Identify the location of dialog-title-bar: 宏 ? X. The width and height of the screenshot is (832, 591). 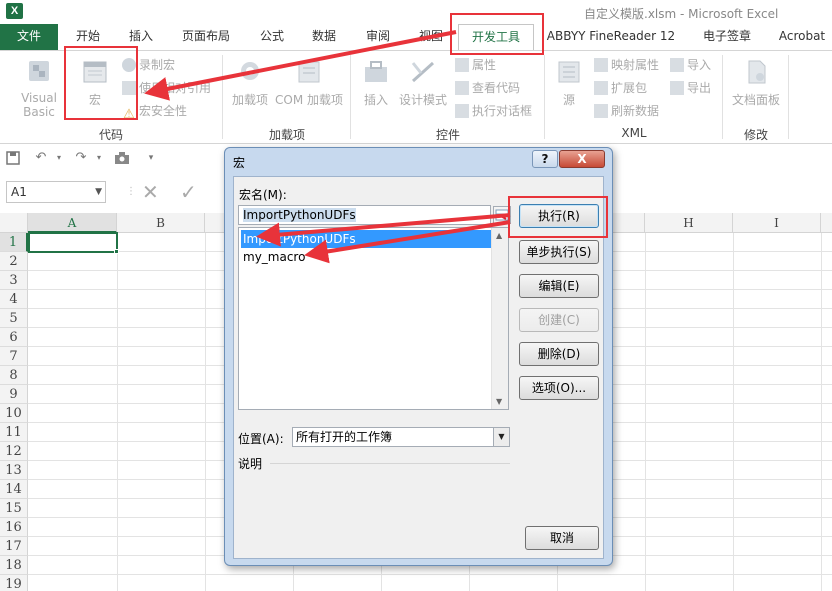
(418, 162).